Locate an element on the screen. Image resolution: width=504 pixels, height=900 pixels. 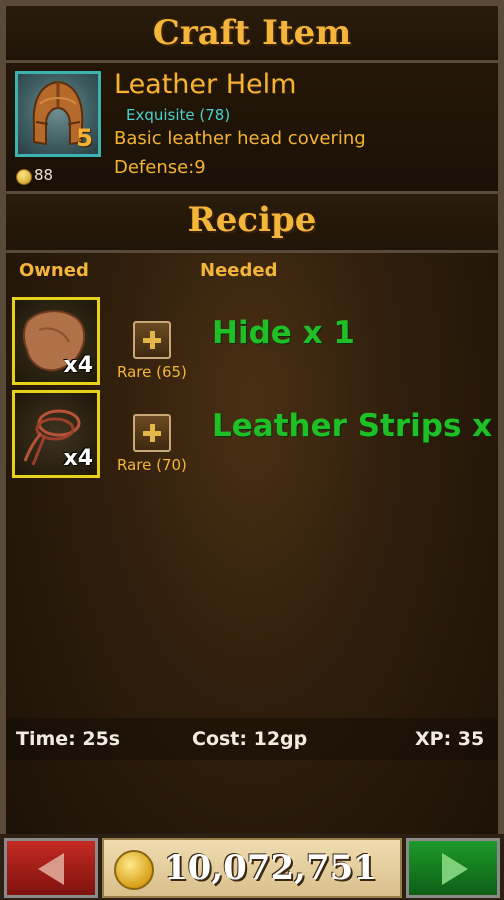
ingredient-rarity: Rare (65) is located at coordinates (152, 372).